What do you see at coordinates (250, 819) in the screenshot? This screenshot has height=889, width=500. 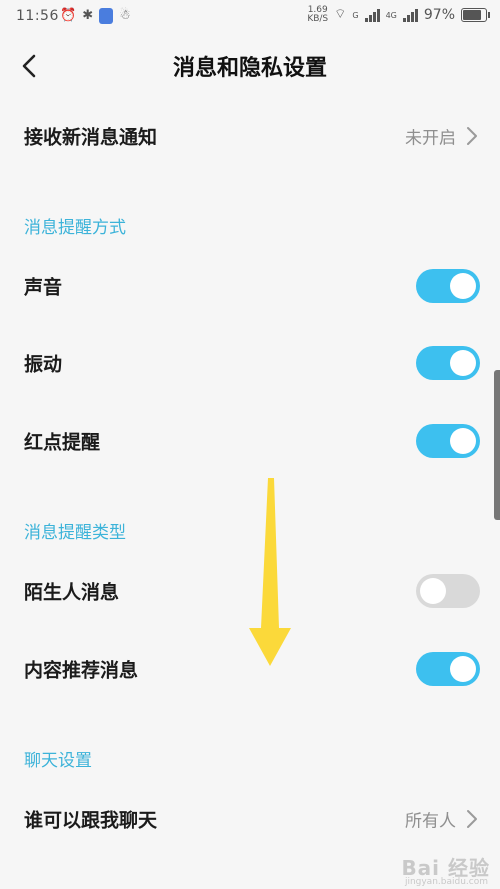 I see `who-can-chat-row: 谁可以跟我聊天 所有人` at bounding box center [250, 819].